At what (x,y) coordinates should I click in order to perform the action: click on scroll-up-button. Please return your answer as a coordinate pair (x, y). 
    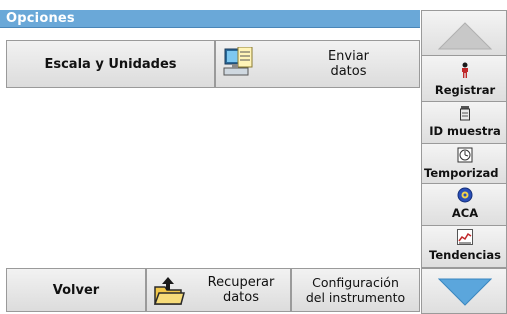
    Looking at the image, I should click on (464, 33).